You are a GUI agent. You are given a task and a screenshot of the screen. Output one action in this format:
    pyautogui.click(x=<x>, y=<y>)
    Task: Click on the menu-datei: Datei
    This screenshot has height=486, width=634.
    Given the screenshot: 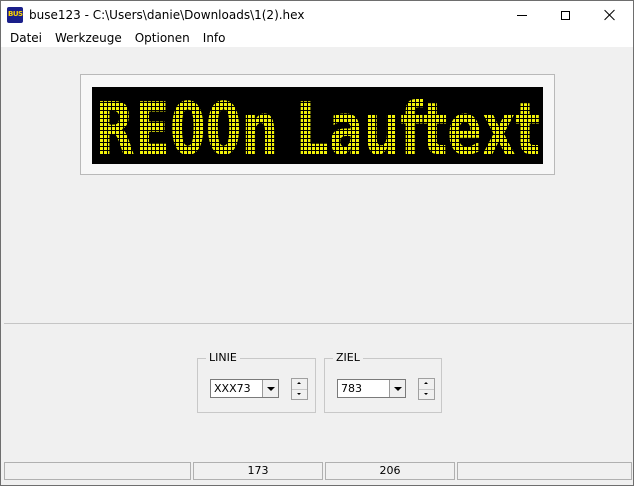 What is the action you would take?
    pyautogui.click(x=24, y=38)
    